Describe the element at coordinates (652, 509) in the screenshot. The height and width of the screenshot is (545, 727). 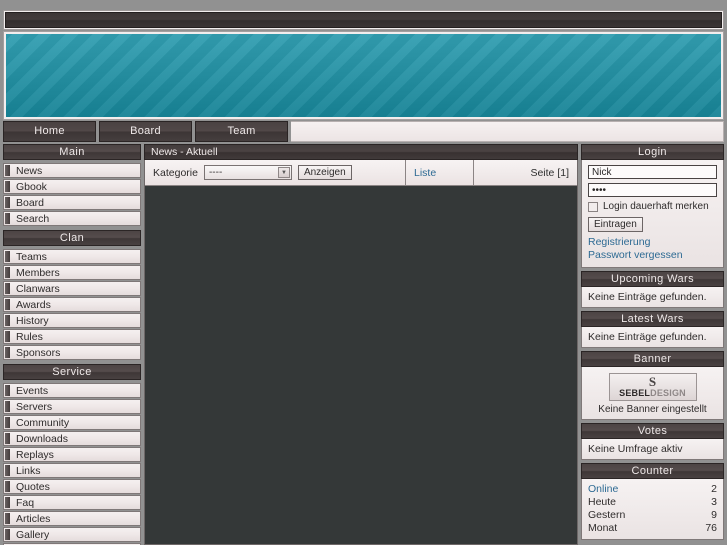
I see `counter-panel-body: Online 2 Heute 3 Gestern 9 Monat 76` at that location.